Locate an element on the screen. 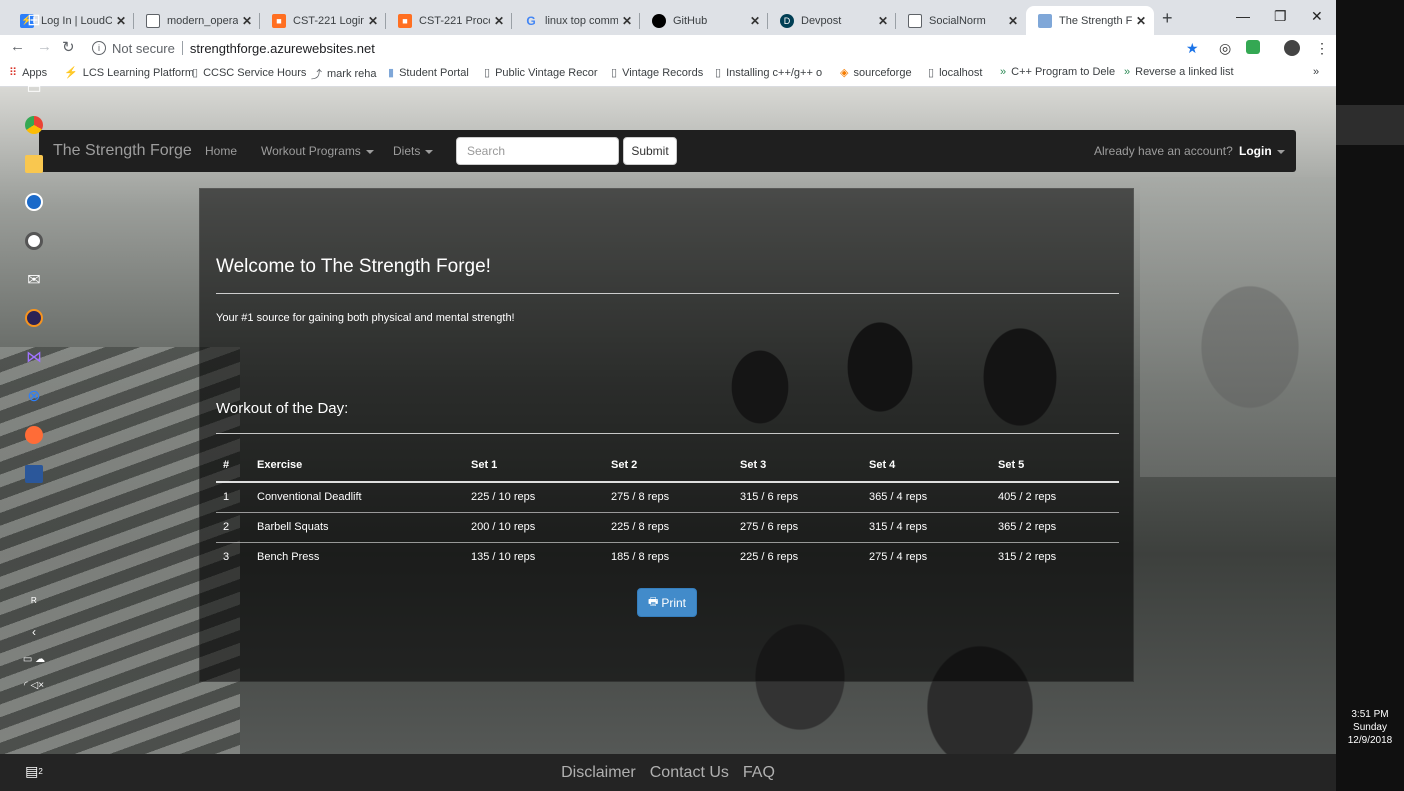 The width and height of the screenshot is (1404, 791). minimize-icon: — is located at coordinates (1243, 16).